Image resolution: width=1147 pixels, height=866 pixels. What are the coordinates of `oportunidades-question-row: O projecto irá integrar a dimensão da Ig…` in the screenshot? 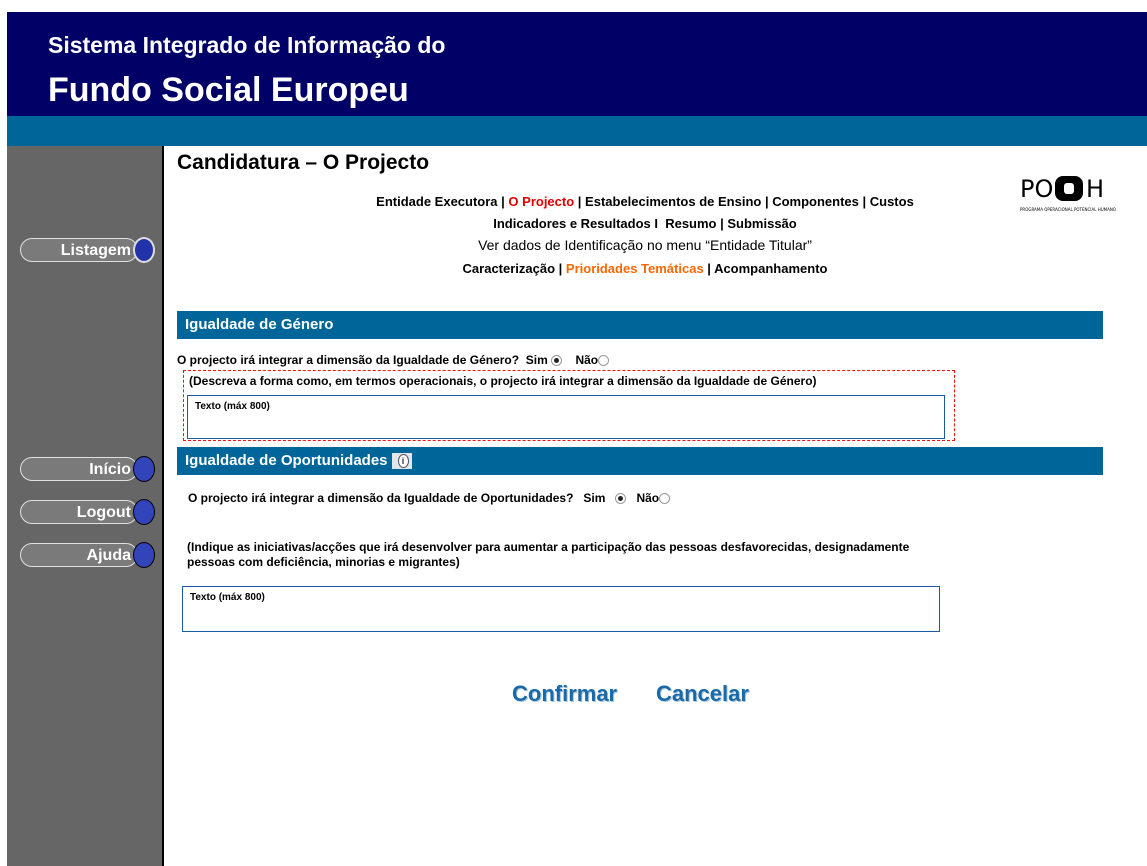 It's located at (429, 498).